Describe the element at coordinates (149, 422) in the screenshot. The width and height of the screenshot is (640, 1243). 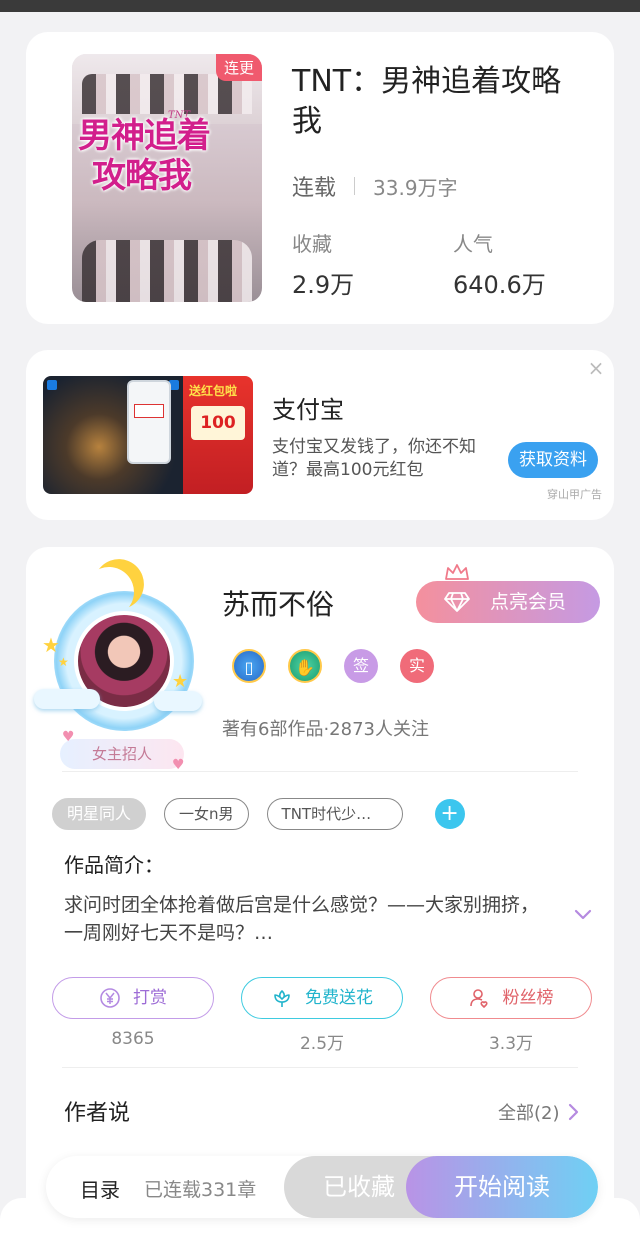
I see `phone-mockup` at that location.